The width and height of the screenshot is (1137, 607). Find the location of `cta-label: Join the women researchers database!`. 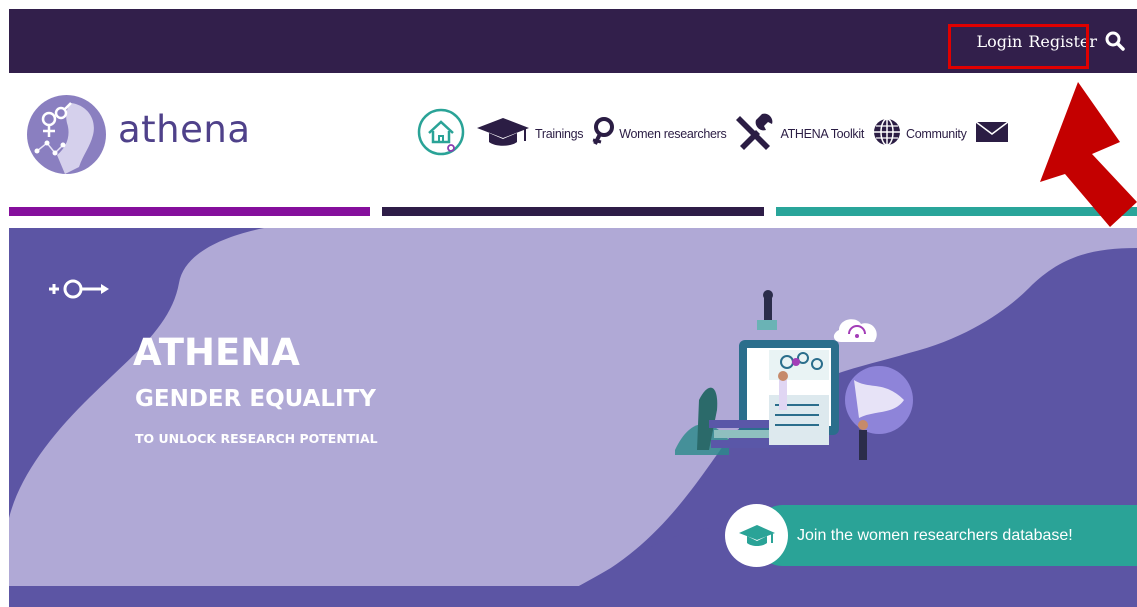

cta-label: Join the women researchers database! is located at coordinates (935, 535).